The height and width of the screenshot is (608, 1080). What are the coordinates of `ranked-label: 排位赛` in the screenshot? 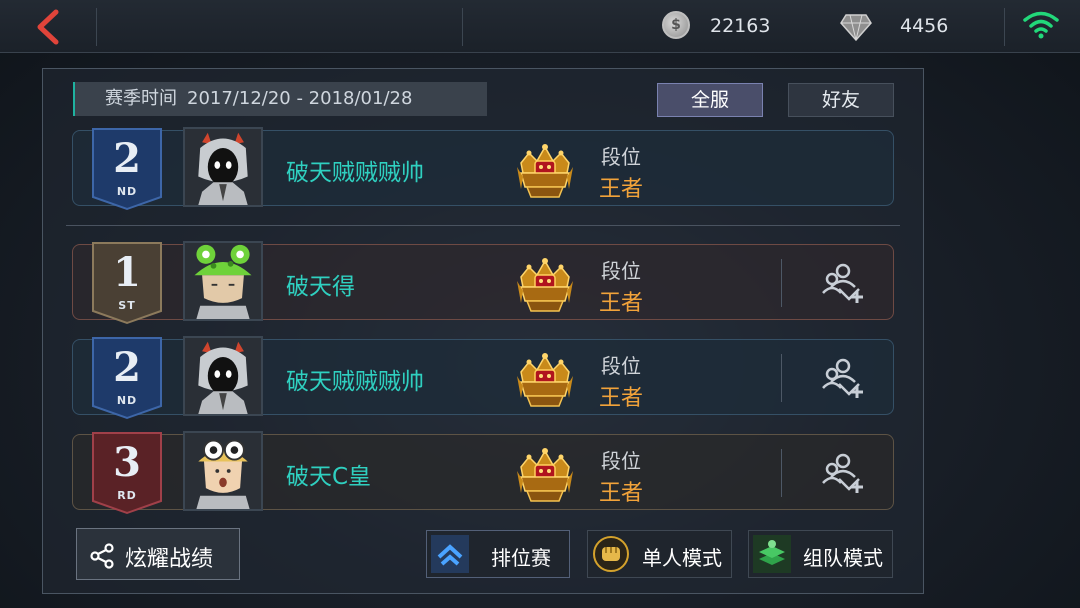 It's located at (521, 558).